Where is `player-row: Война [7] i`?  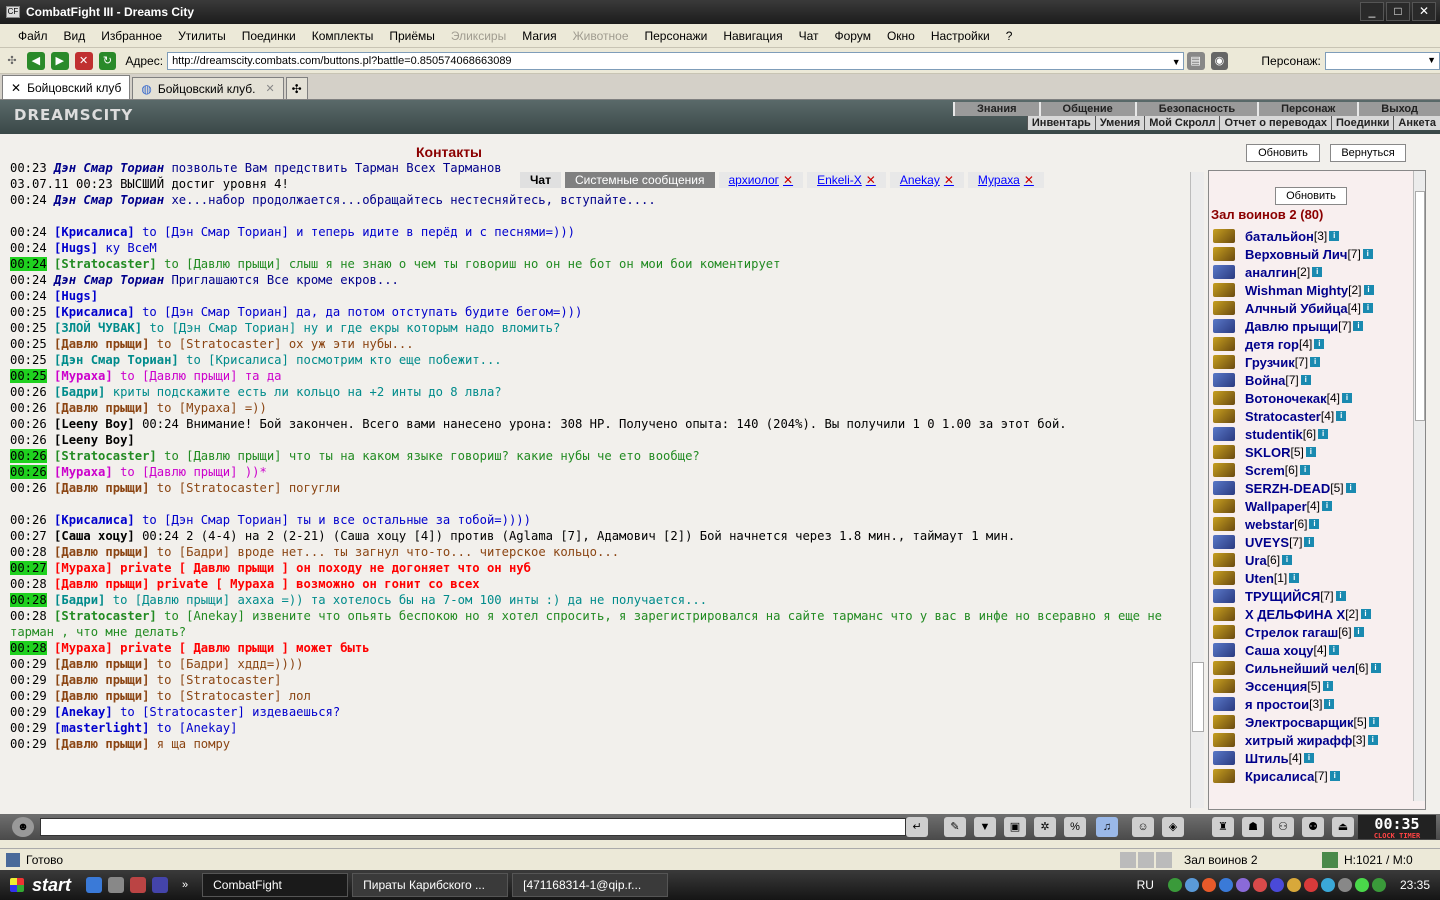 player-row: Война [7] i is located at coordinates (1317, 380).